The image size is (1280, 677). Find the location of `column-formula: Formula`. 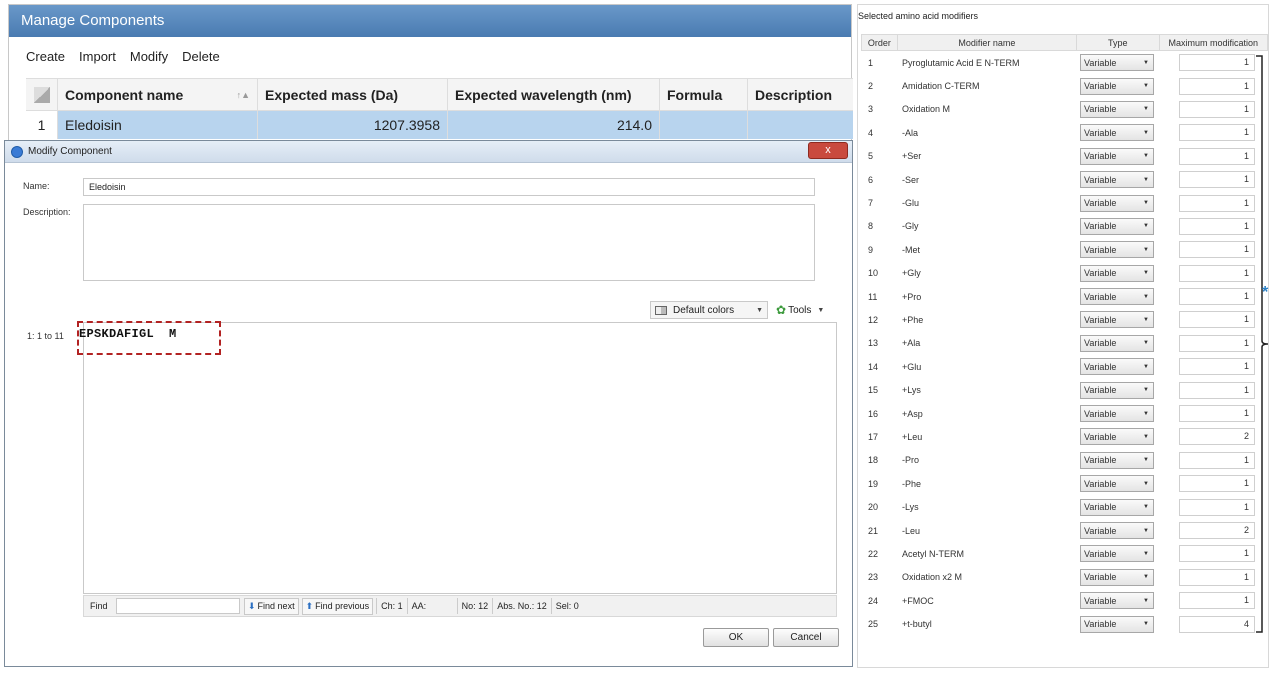

column-formula: Formula is located at coordinates (704, 94).